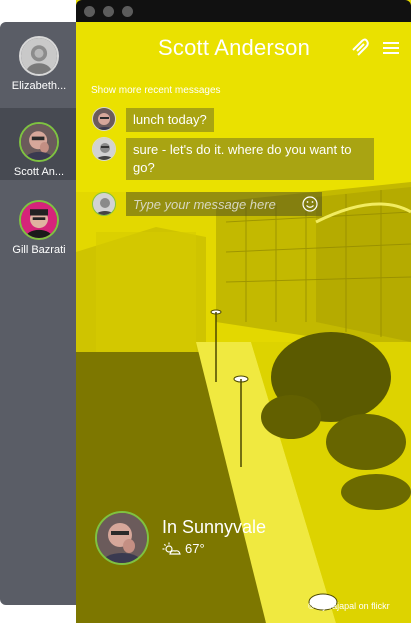 The width and height of the screenshot is (411, 623). I want to click on minimize-window-button, so click(108, 11).